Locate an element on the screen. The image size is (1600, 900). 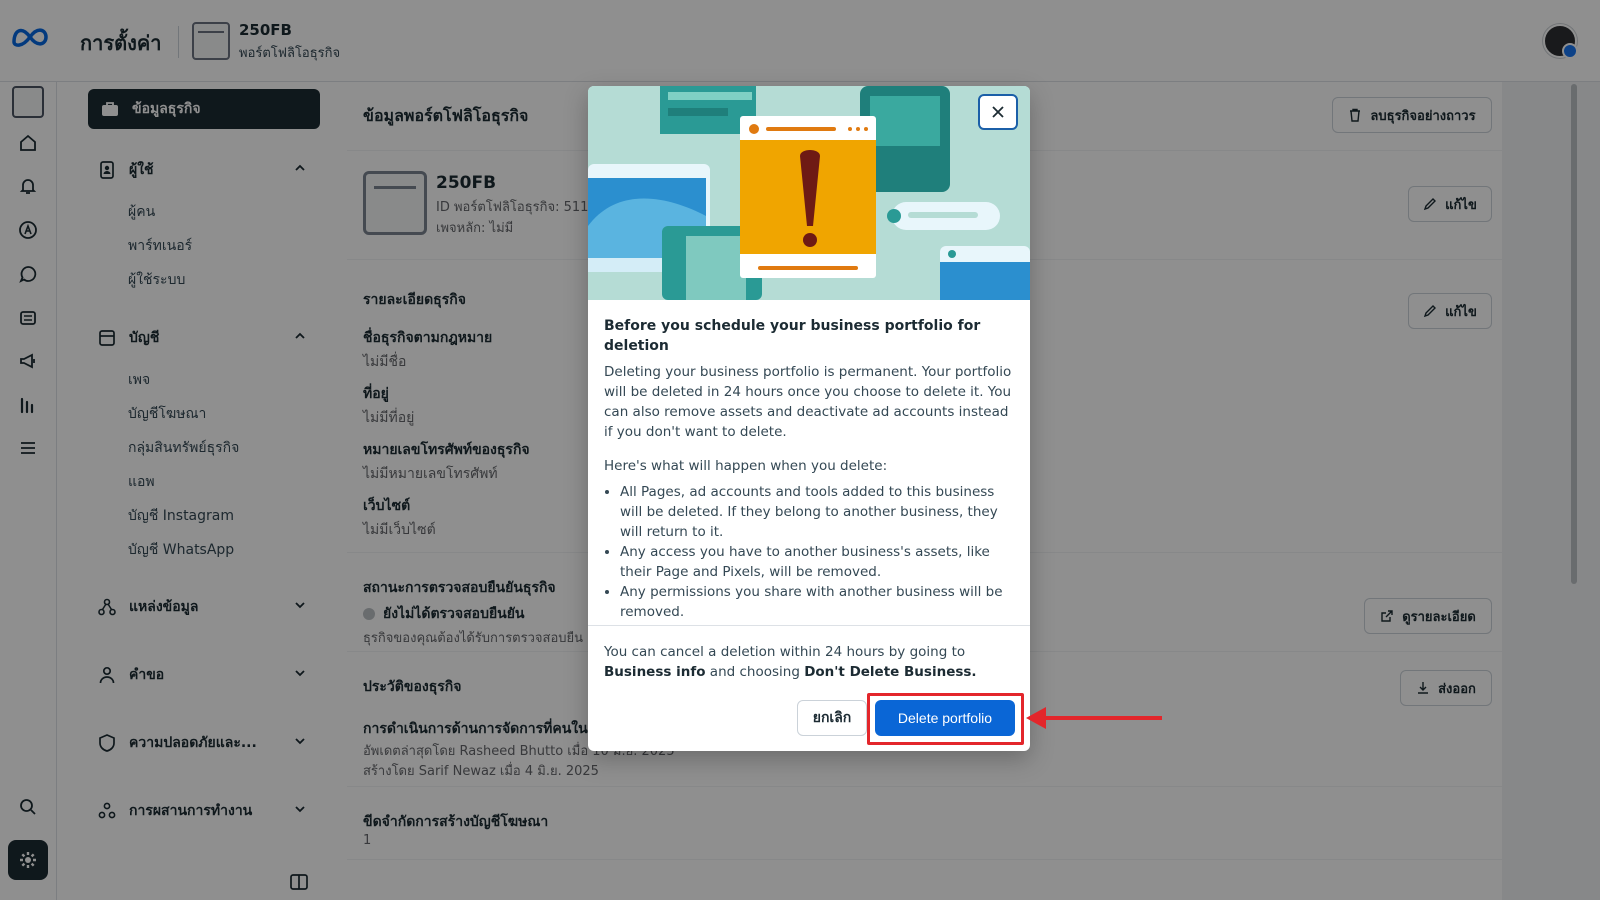
warning-illustration-icon is located at coordinates (809, 193).